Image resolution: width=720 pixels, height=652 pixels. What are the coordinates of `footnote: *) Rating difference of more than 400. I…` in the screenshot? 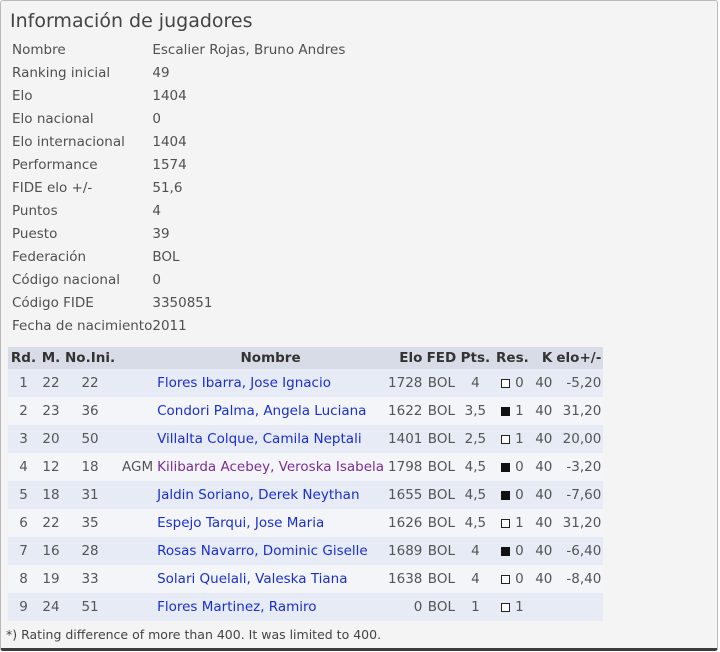 It's located at (194, 634).